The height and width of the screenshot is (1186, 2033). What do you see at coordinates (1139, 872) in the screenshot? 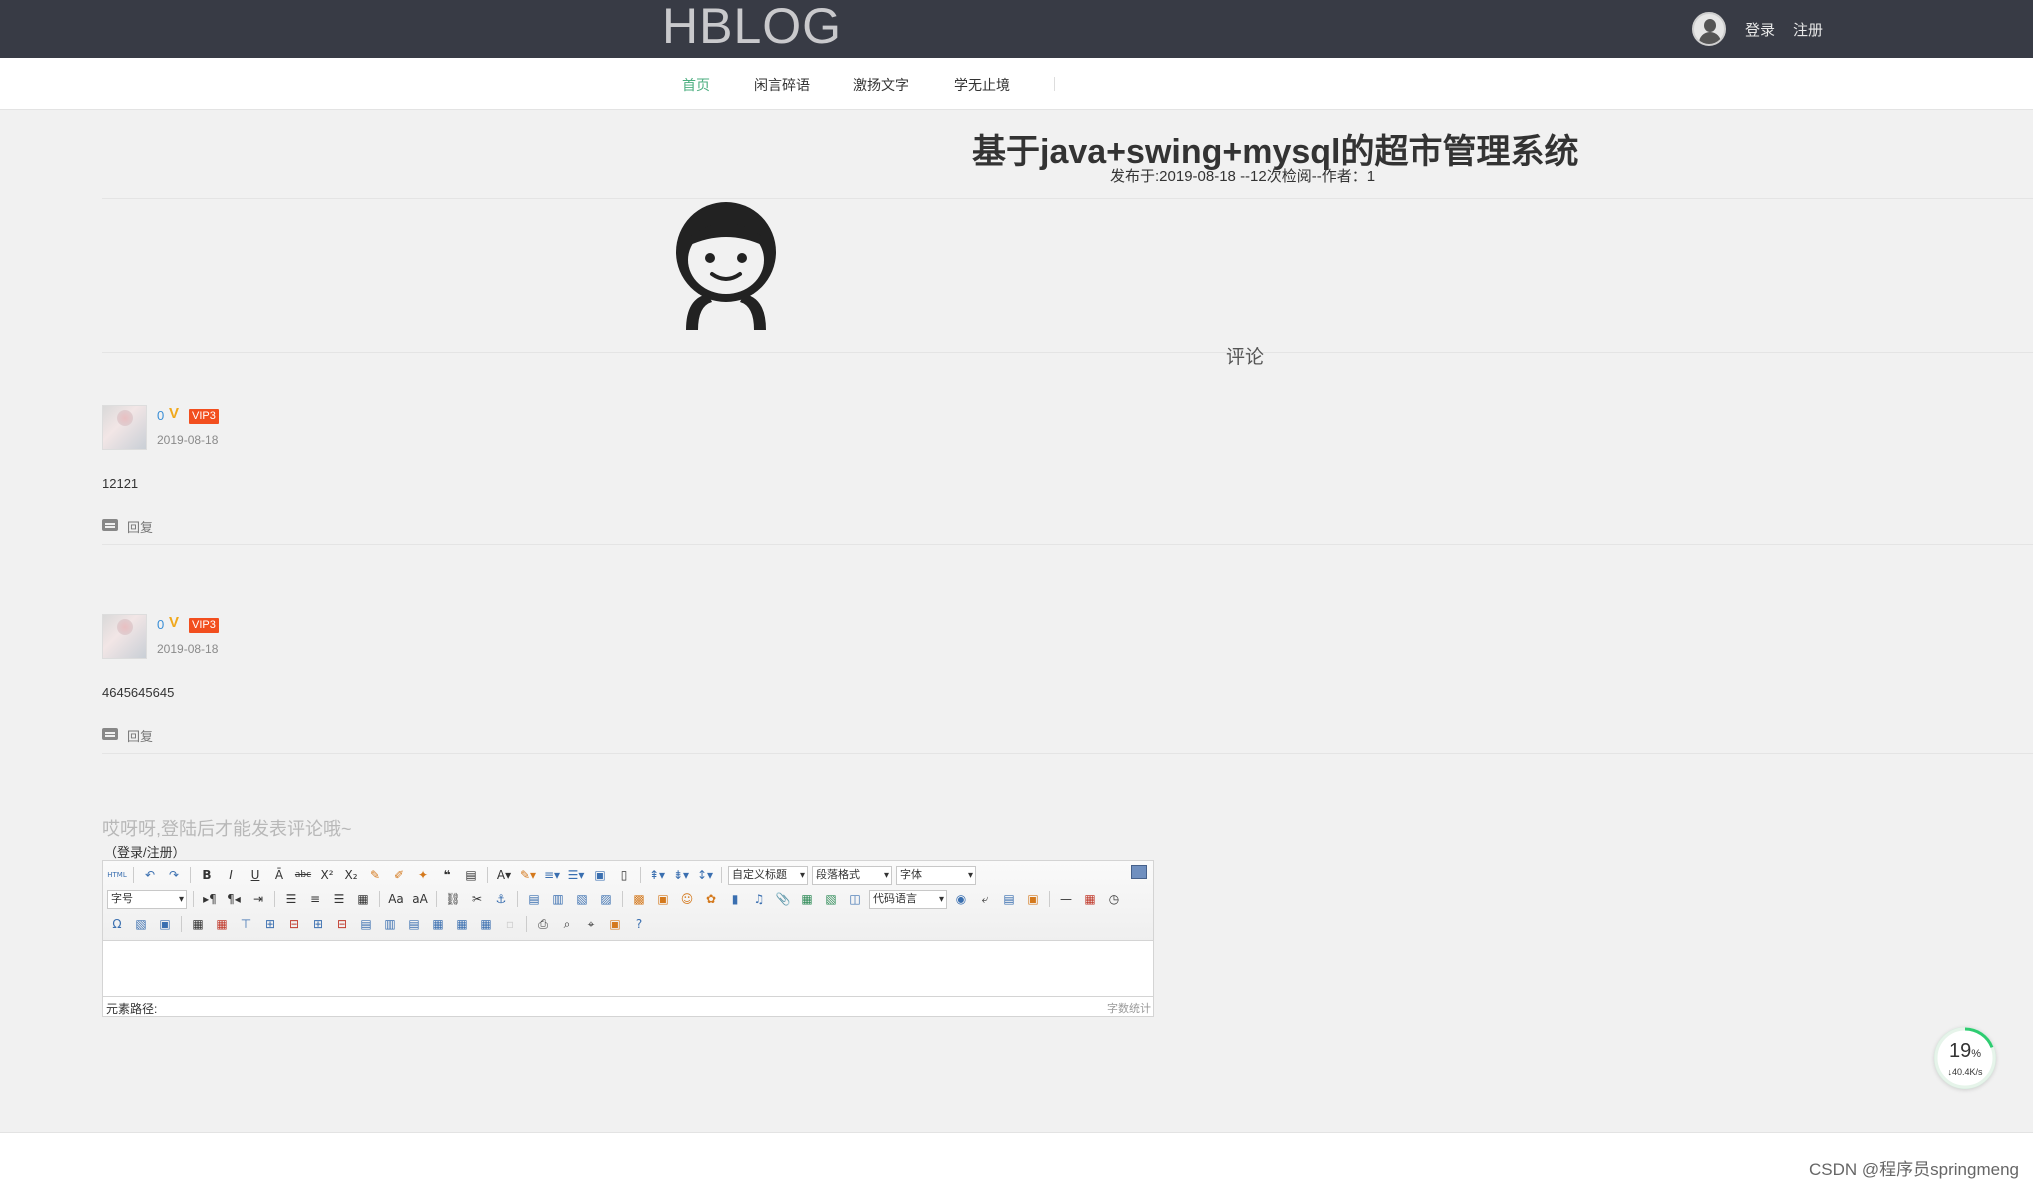
I see `fullscreen-icon` at bounding box center [1139, 872].